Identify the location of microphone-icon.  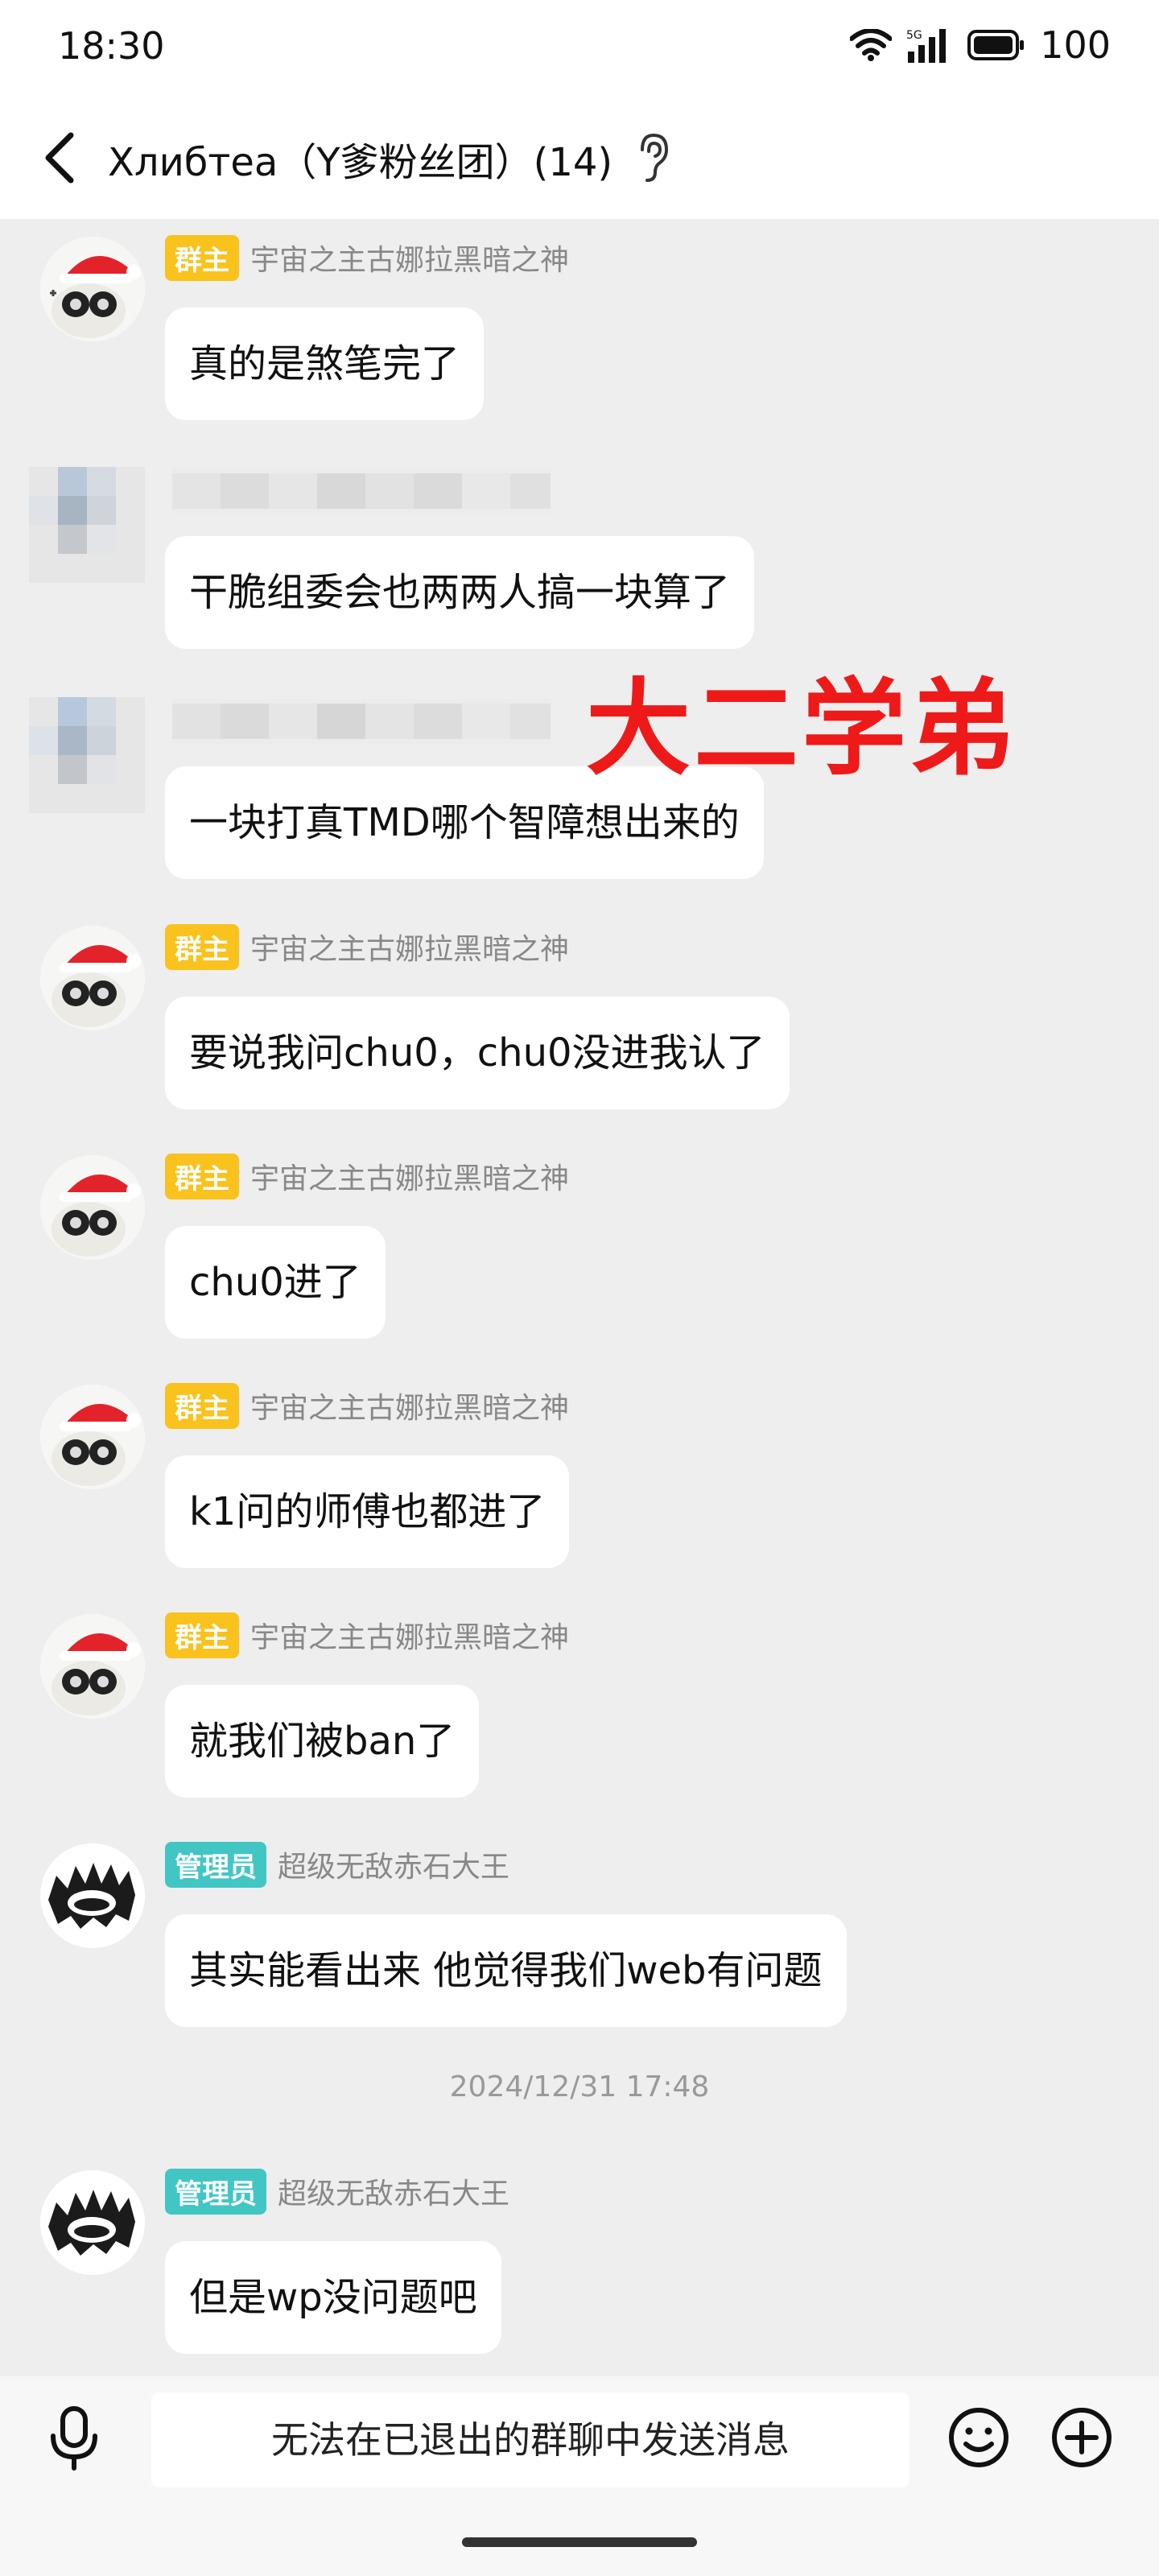
(74, 2437).